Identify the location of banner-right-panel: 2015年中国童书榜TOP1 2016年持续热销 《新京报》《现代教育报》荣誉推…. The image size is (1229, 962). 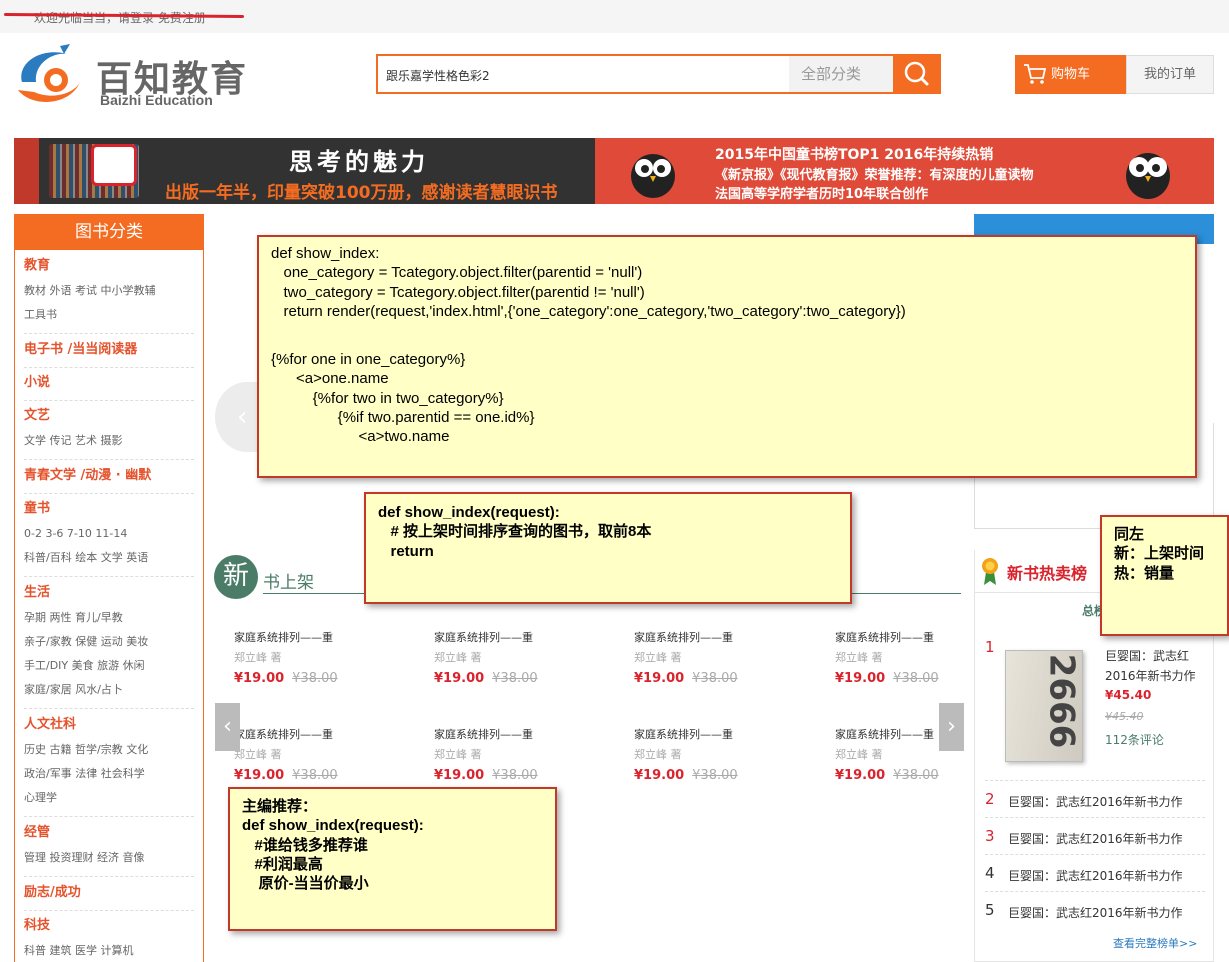
(904, 171).